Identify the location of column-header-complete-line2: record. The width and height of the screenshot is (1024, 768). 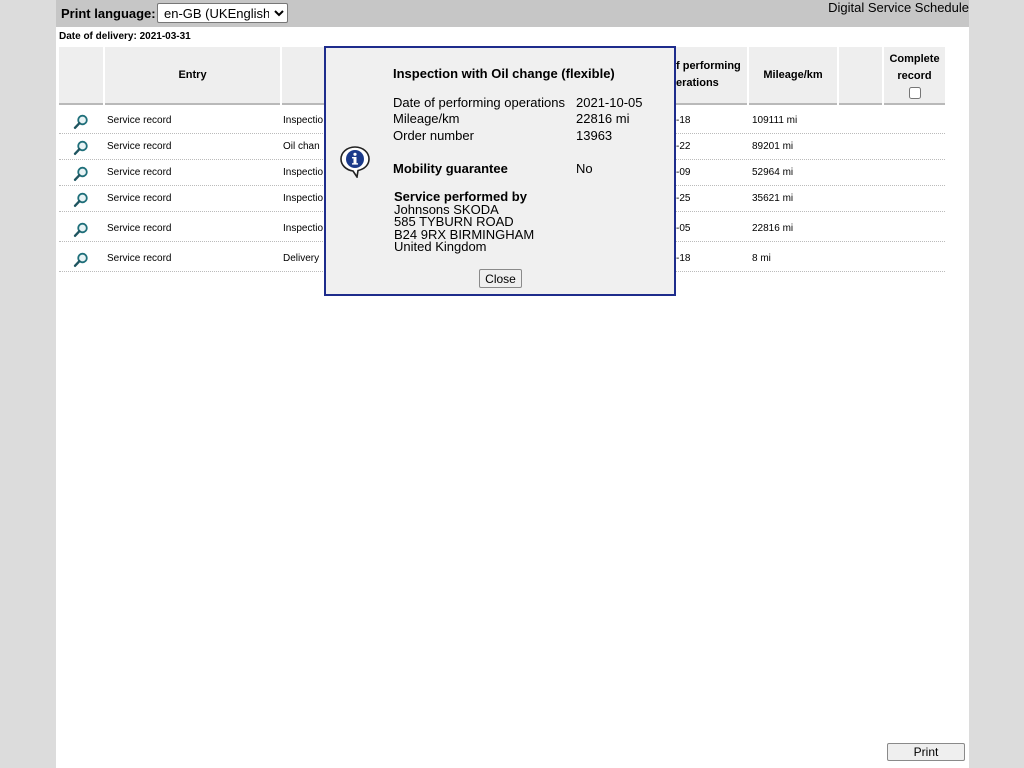
(914, 76).